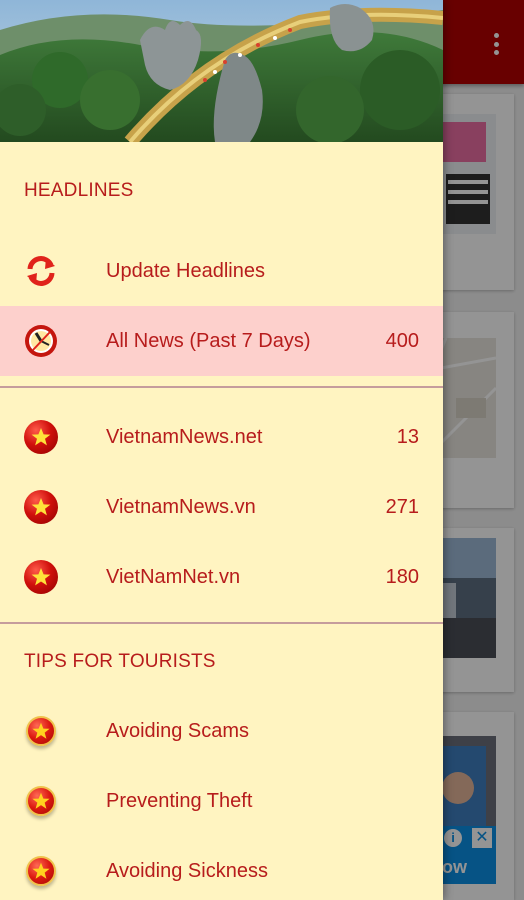 The width and height of the screenshot is (524, 900). I want to click on drawer-item-label: Update Headlines, so click(185, 270).